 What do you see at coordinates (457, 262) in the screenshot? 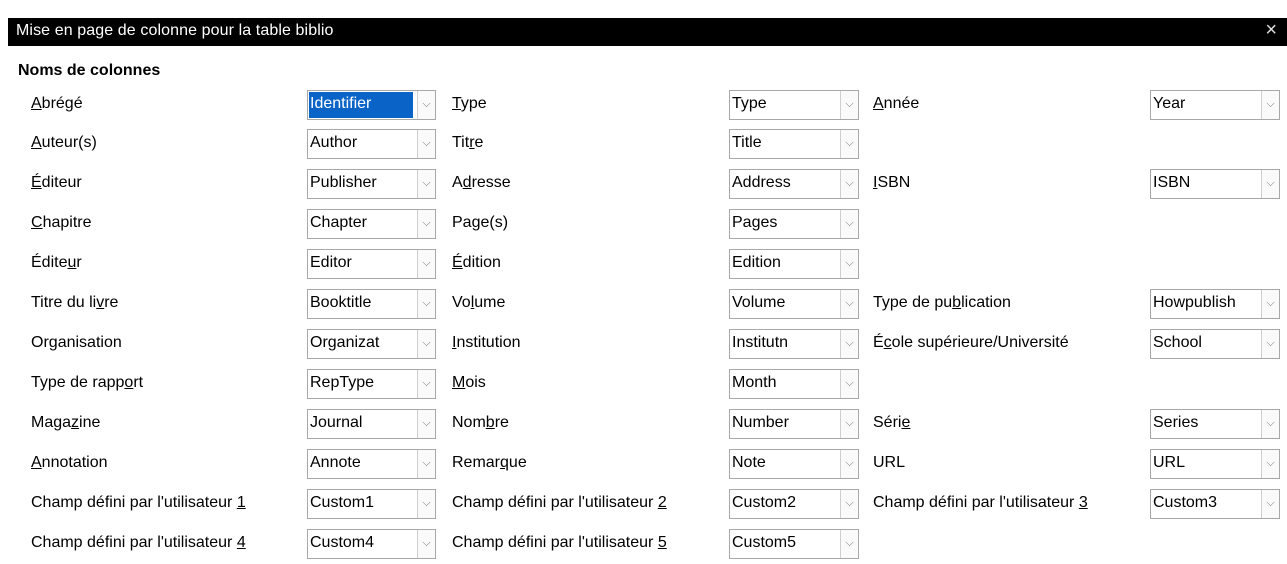
I see `field-label-mnemonic: É` at bounding box center [457, 262].